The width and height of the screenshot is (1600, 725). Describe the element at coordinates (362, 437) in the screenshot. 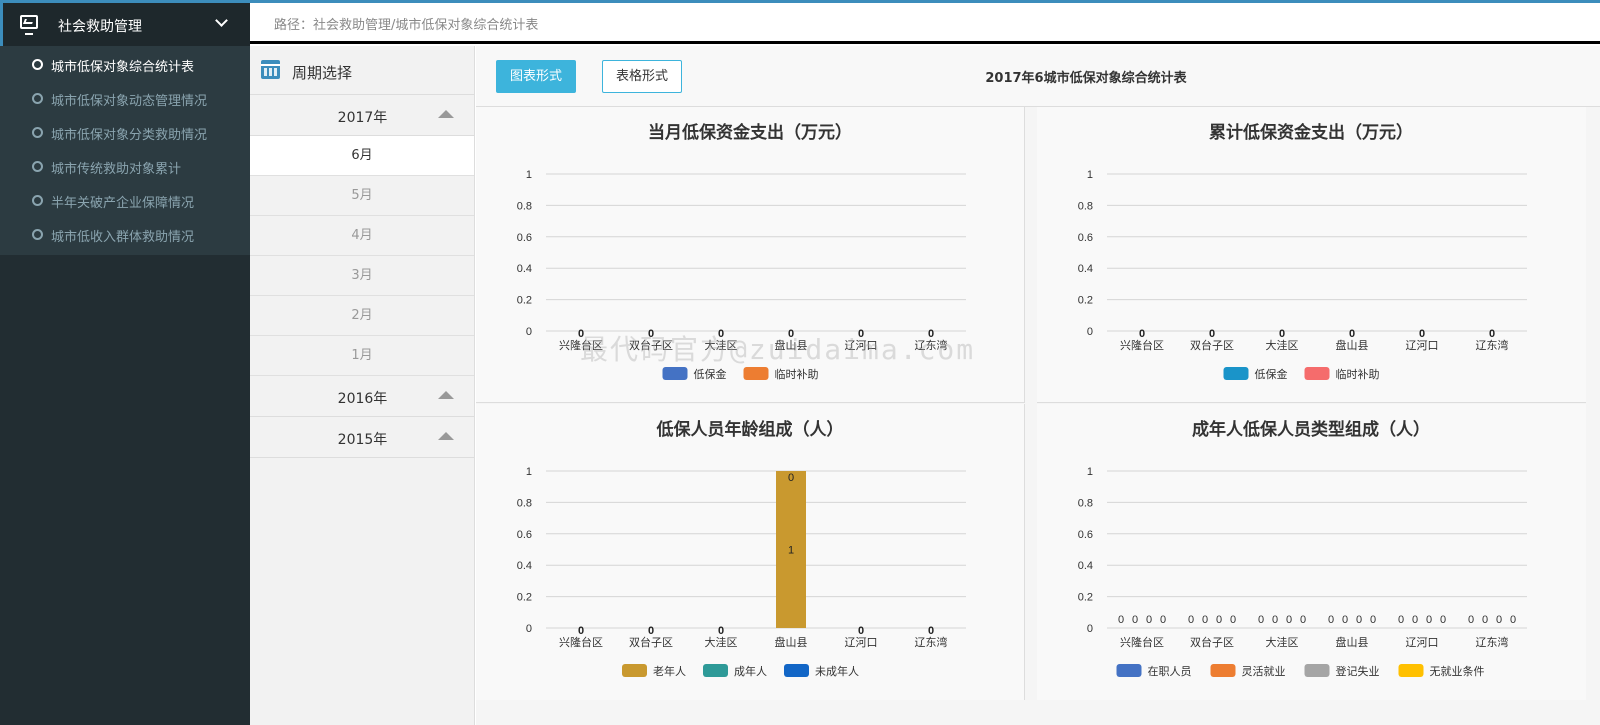

I see `year-2015: 2015年` at that location.